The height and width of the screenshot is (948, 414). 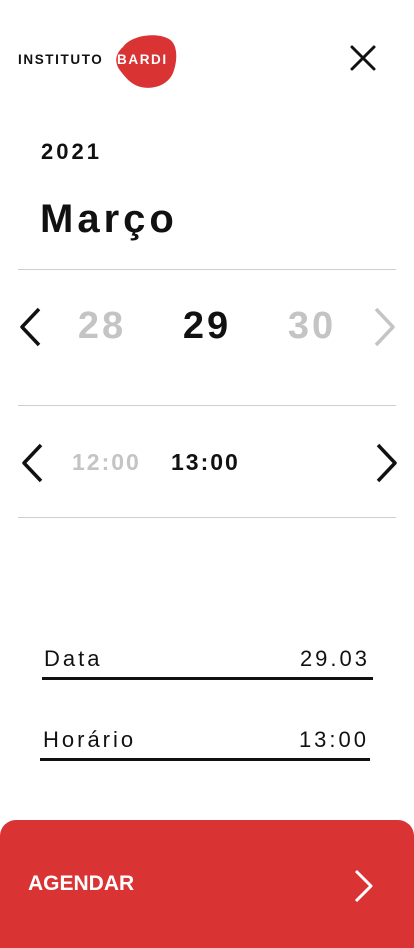 What do you see at coordinates (363, 886) in the screenshot?
I see `chevron-right-icon` at bounding box center [363, 886].